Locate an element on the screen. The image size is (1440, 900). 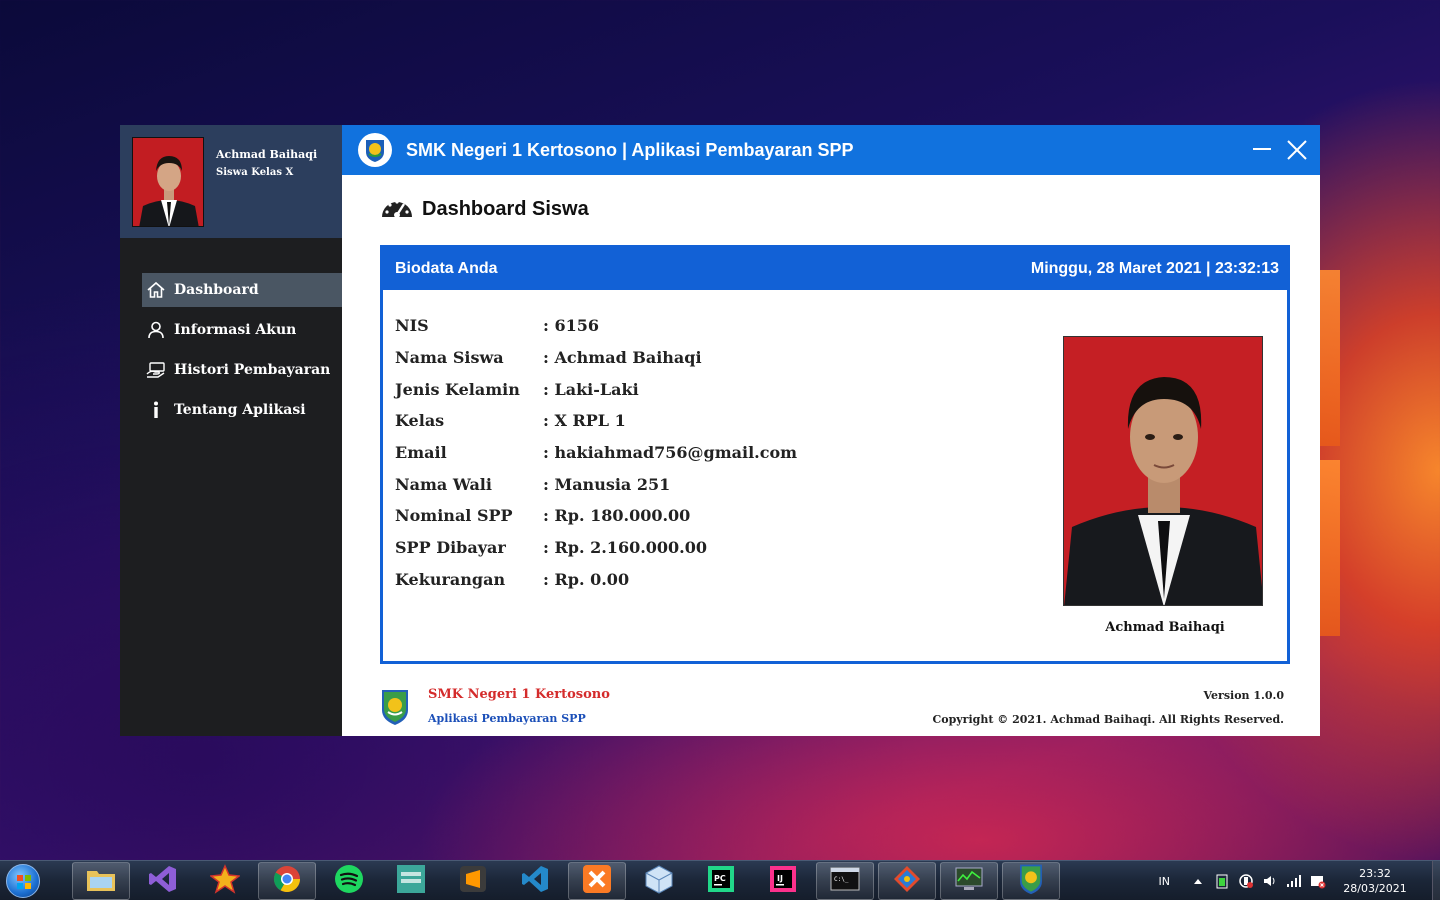
taskbar-vscode is located at coordinates (535, 881).